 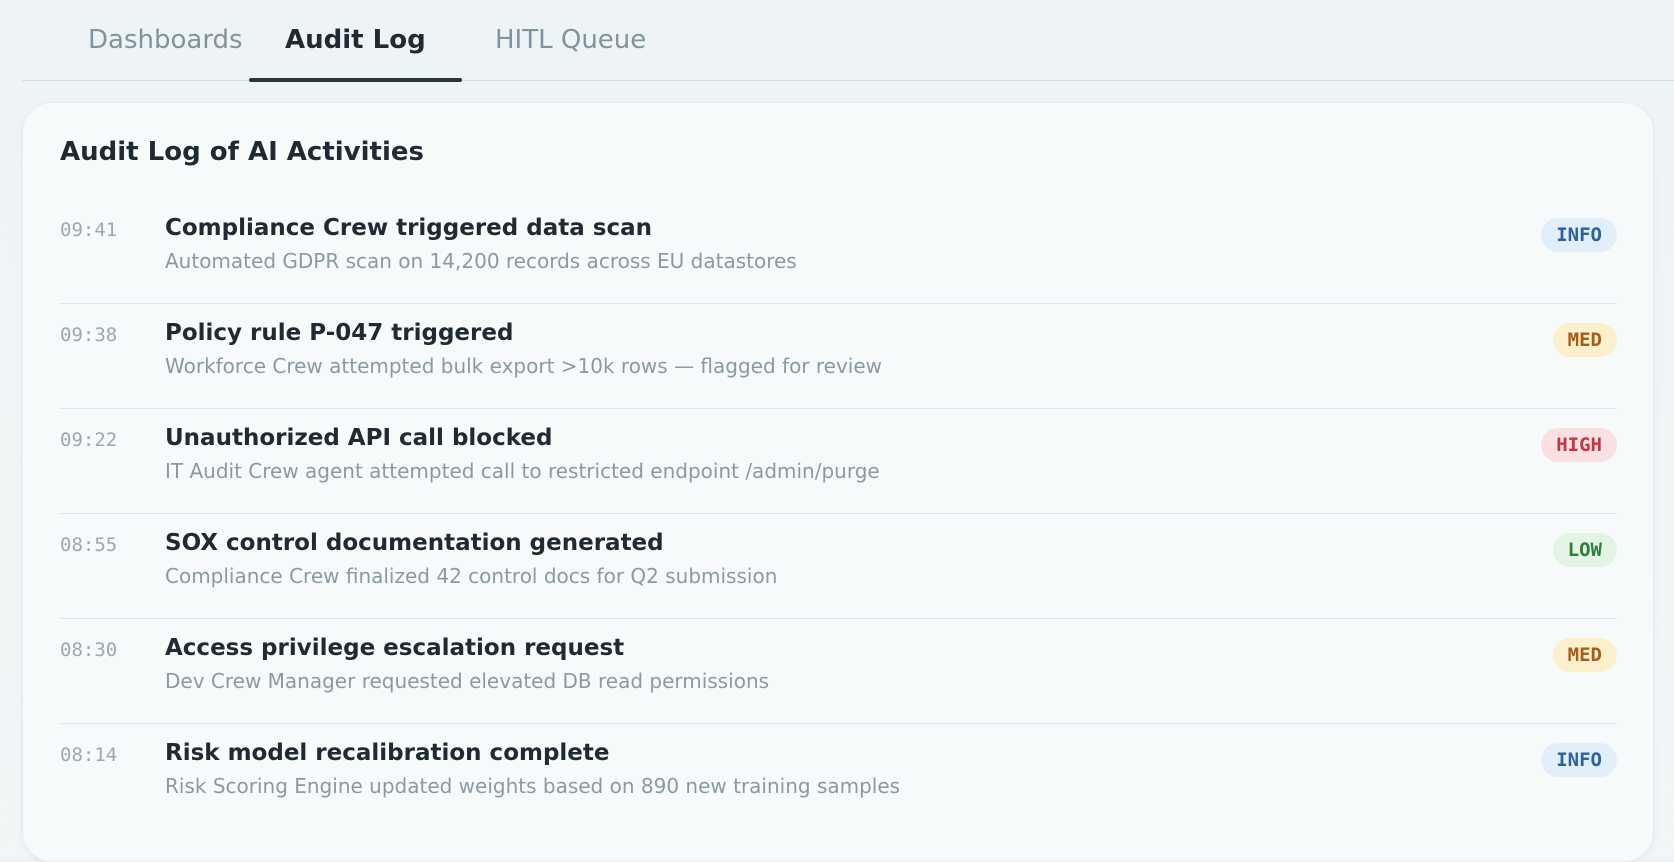 What do you see at coordinates (89, 440) in the screenshot?
I see `entry-time: 09:22` at bounding box center [89, 440].